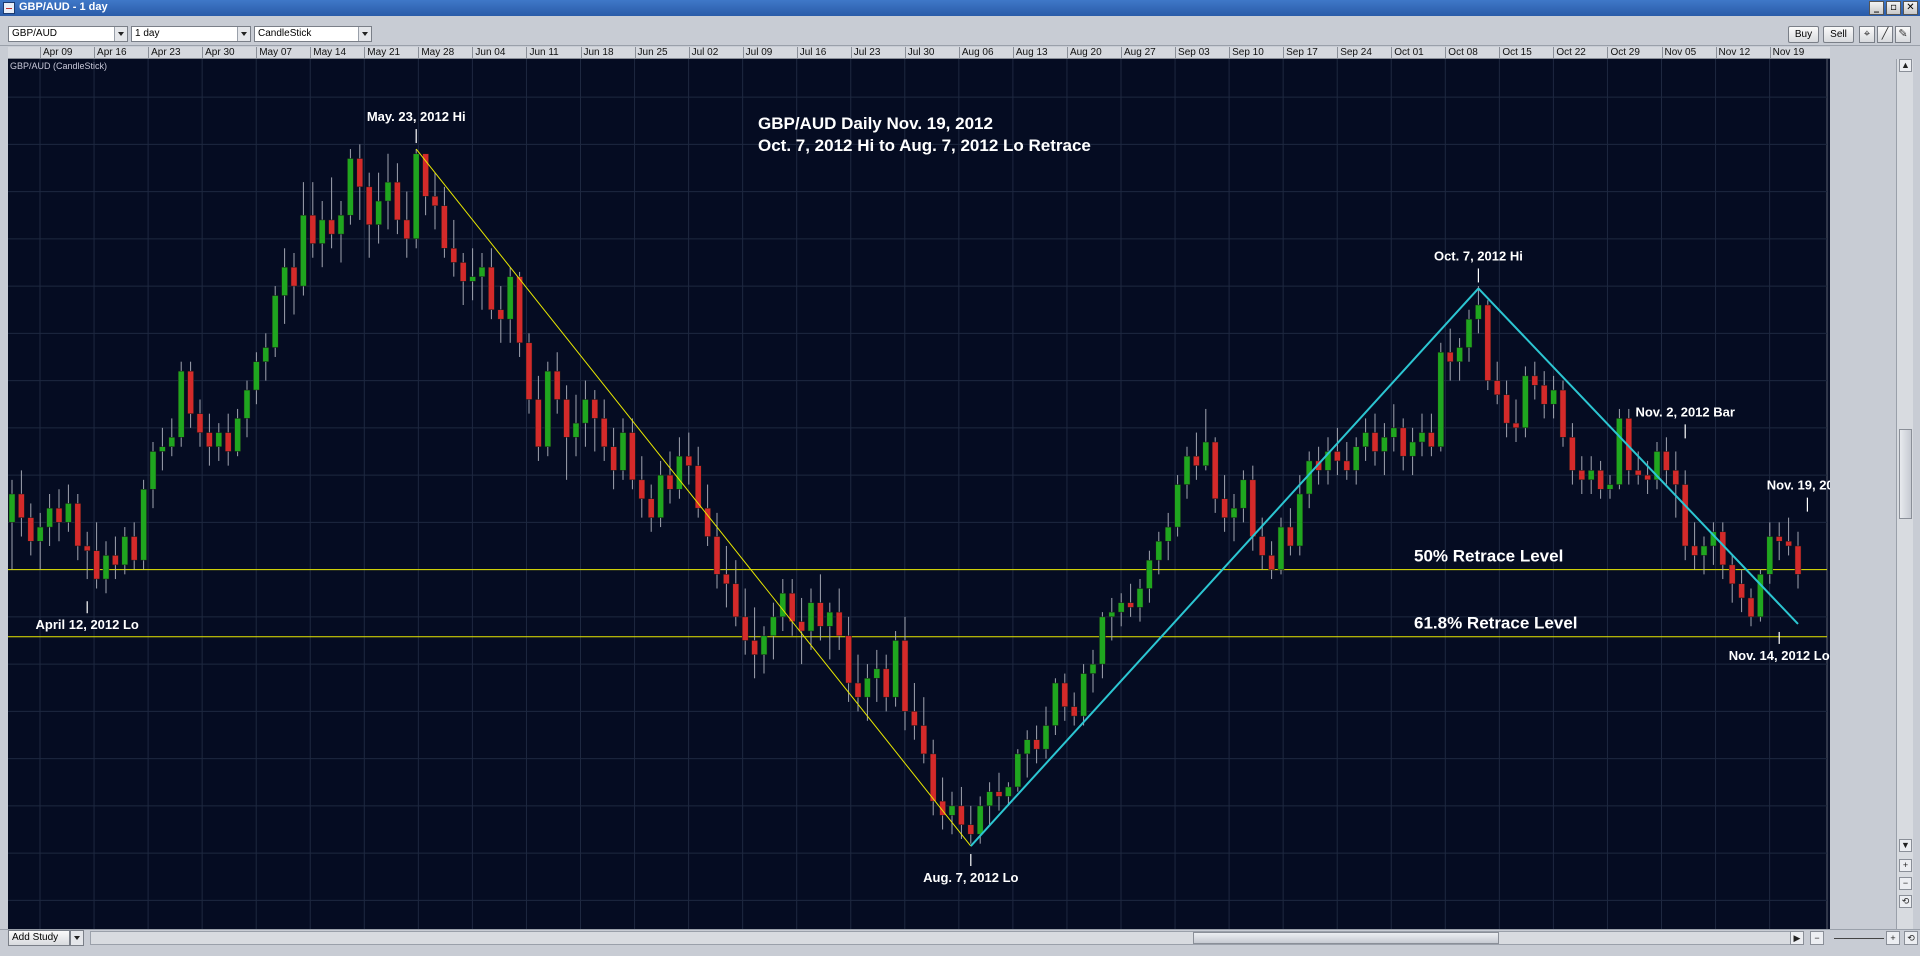 The image size is (1920, 956). Describe the element at coordinates (1893, 8) in the screenshot. I see `restore-icon: ▫` at that location.